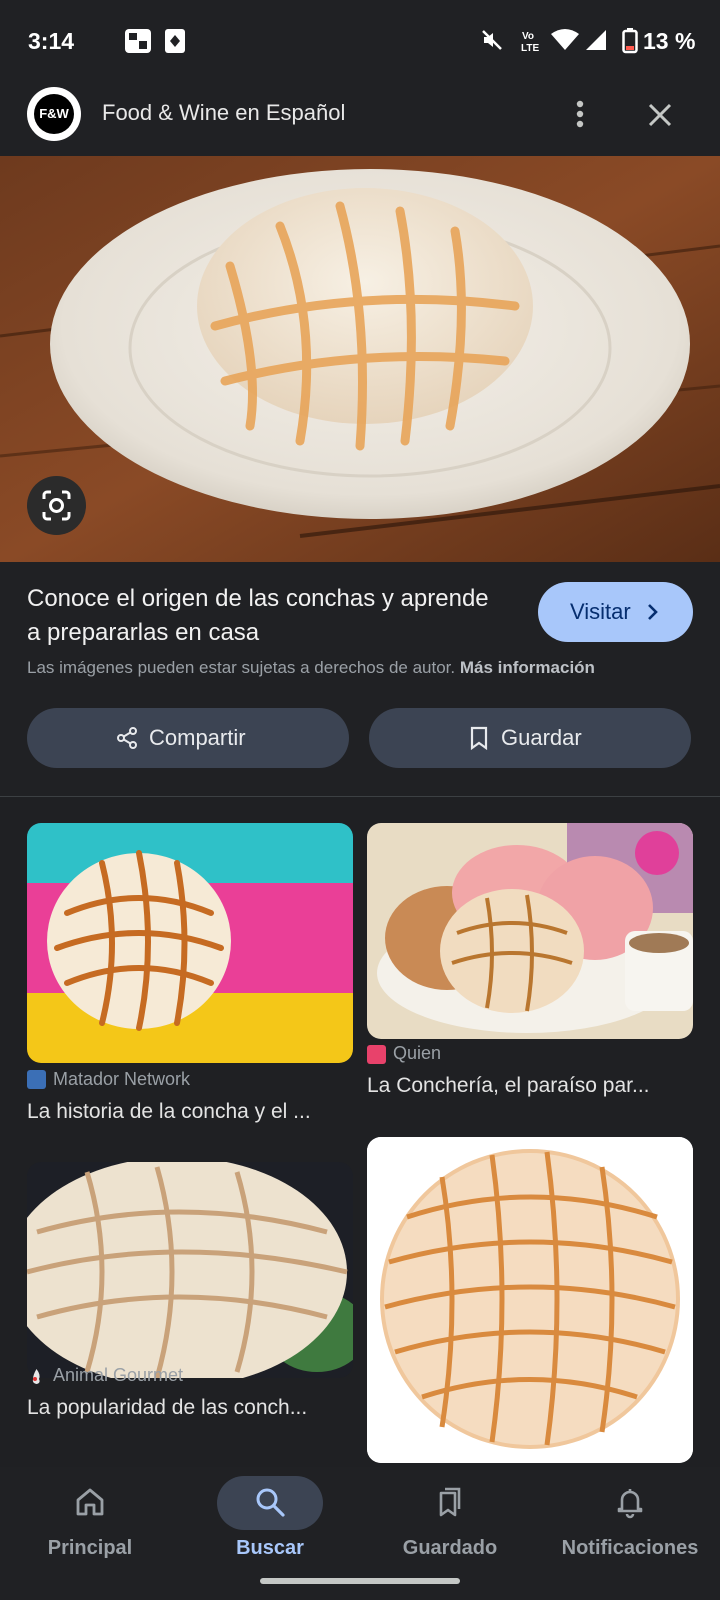 Image resolution: width=720 pixels, height=1600 pixels. I want to click on more-info-link: Más información, so click(527, 667).